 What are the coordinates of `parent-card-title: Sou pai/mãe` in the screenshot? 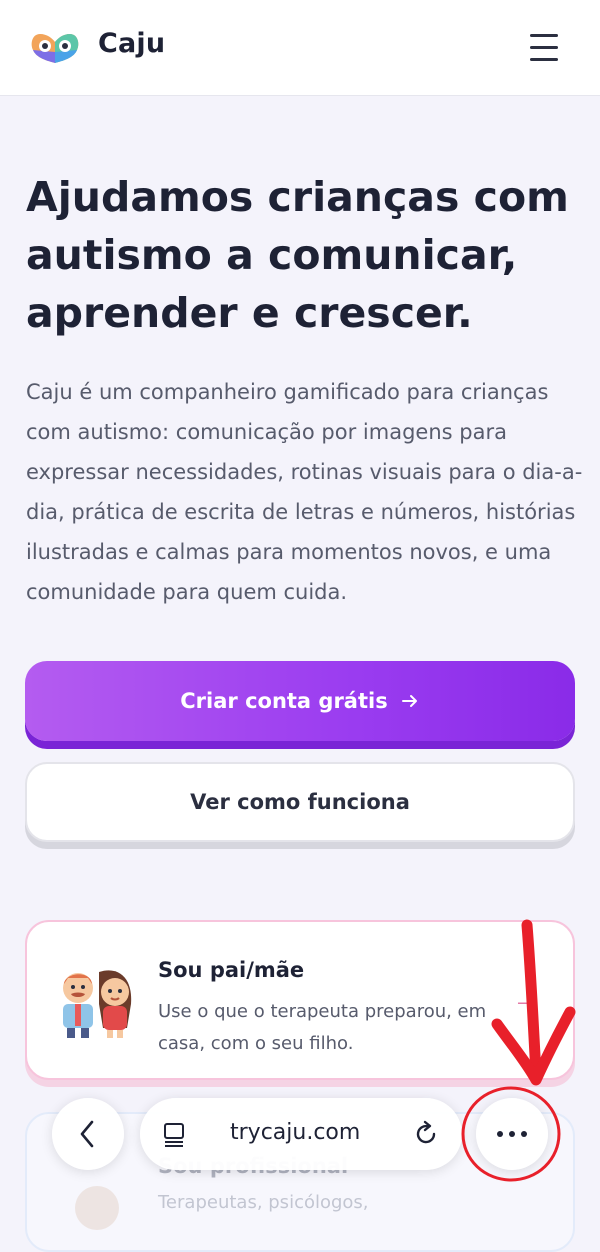 It's located at (231, 970).